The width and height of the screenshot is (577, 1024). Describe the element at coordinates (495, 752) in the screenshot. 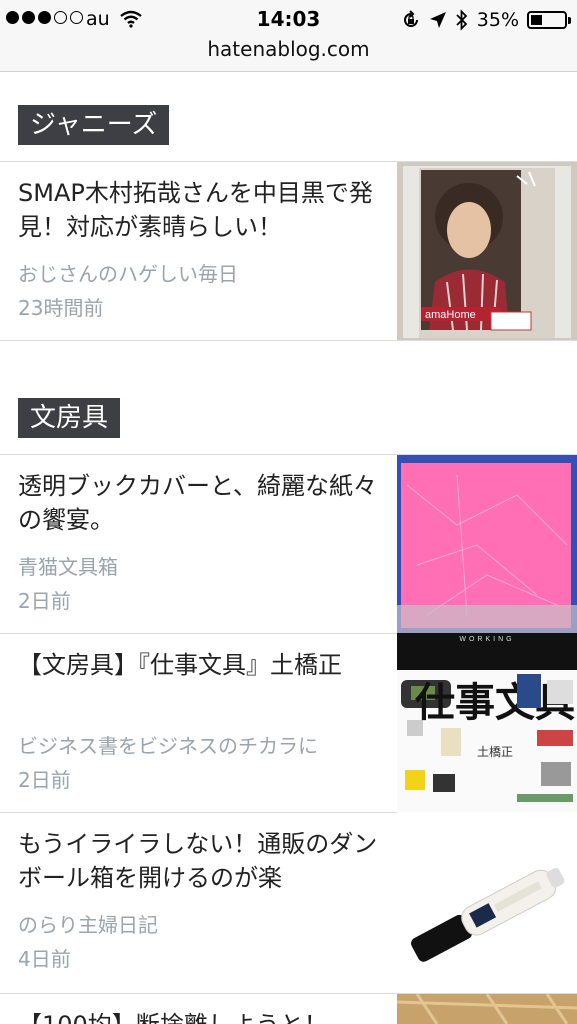

I see `thumbnail-author: 土橋正` at that location.